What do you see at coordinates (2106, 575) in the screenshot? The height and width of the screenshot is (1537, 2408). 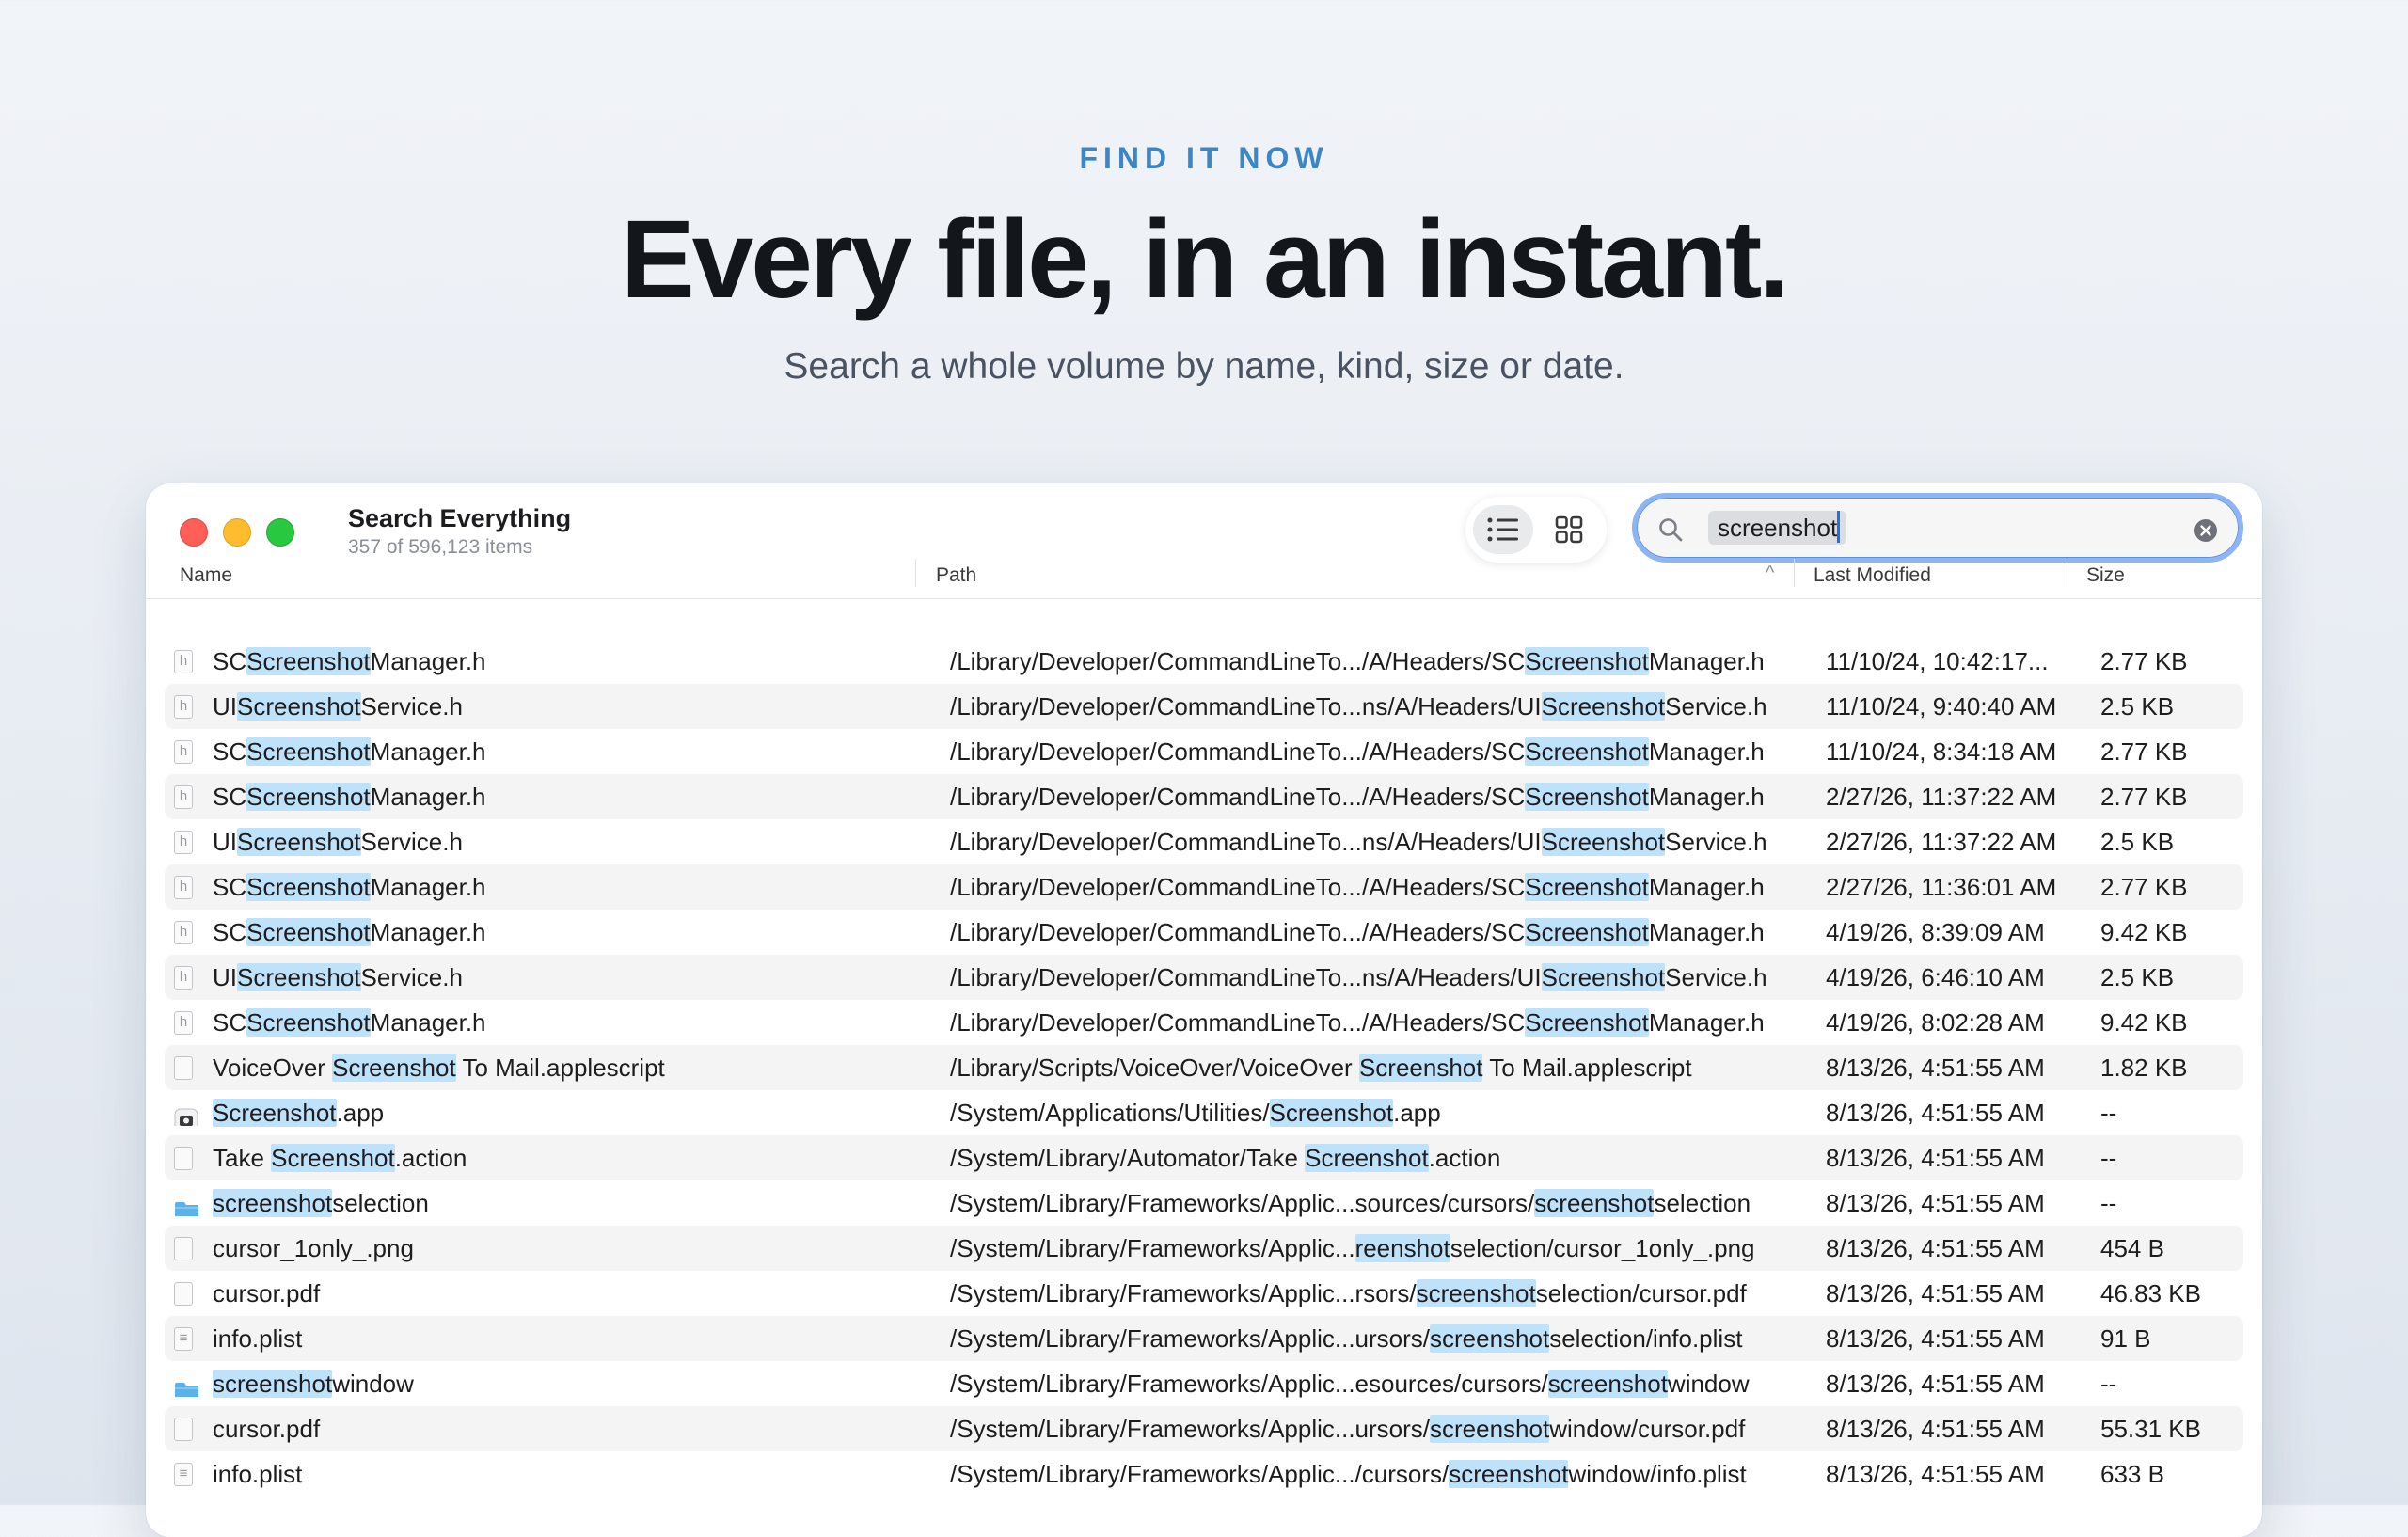 I see `column-header-size: Size` at bounding box center [2106, 575].